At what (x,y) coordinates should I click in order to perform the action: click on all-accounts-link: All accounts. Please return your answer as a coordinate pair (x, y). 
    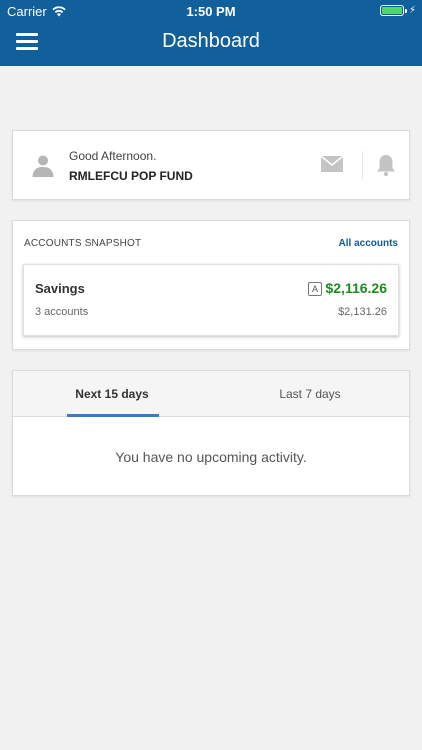
    Looking at the image, I should click on (368, 243).